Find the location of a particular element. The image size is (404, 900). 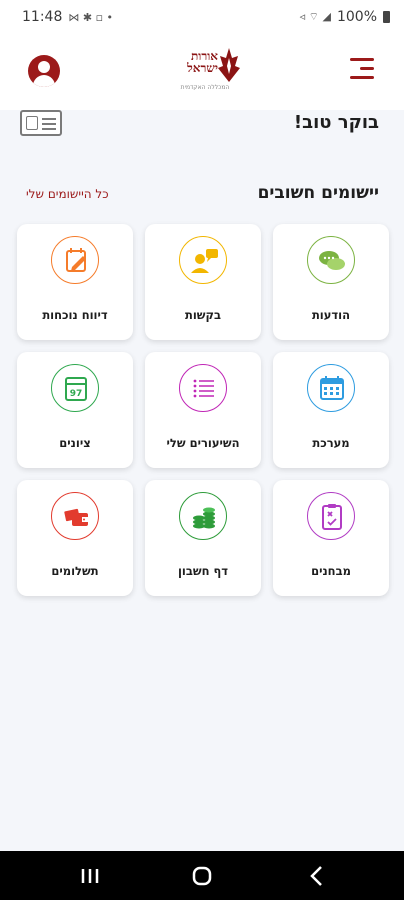

battery-icon is located at coordinates (386, 17).